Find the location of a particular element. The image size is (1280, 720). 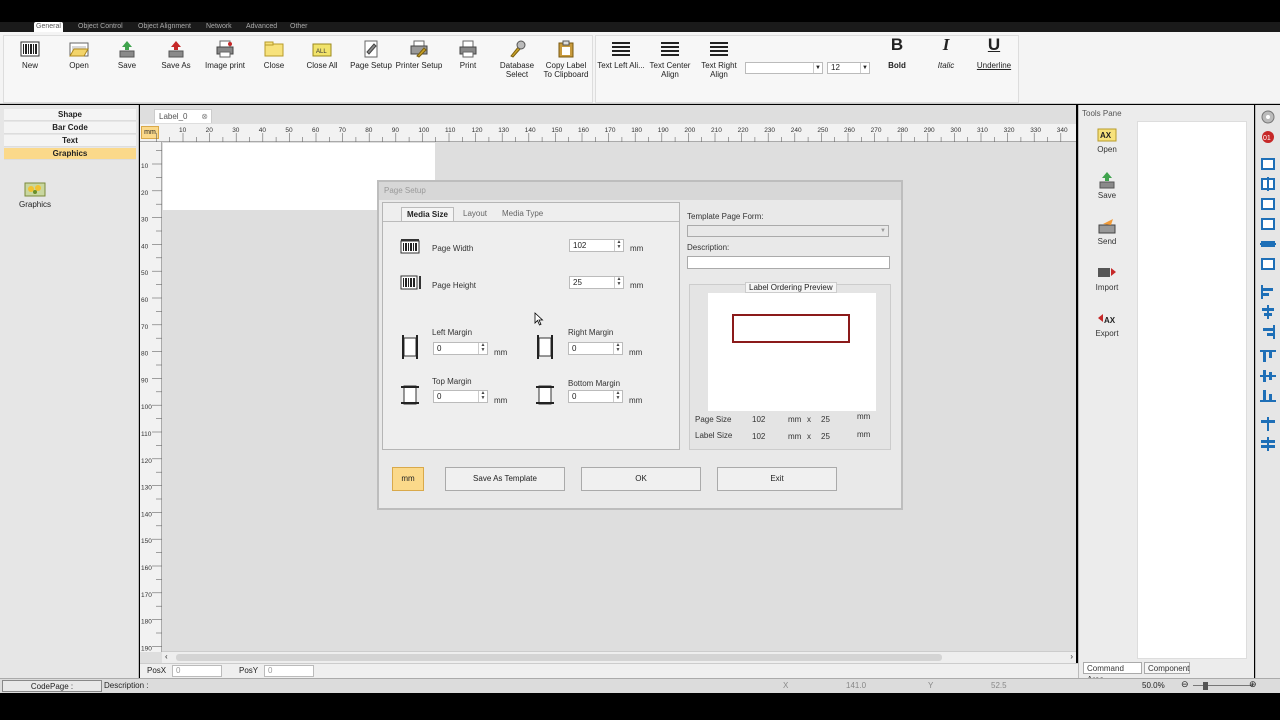

close-all-button: ALL Close All is located at coordinates (322, 55).